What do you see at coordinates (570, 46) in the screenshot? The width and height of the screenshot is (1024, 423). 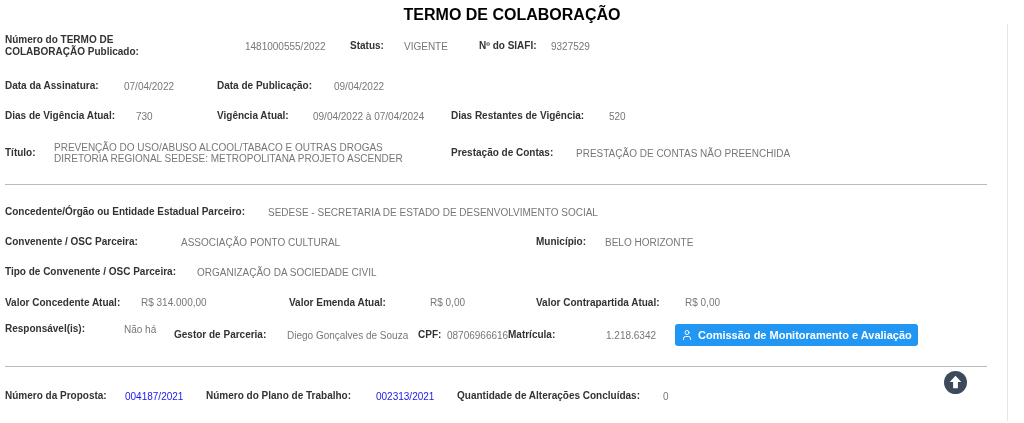 I see `field-value: 9327529` at bounding box center [570, 46].